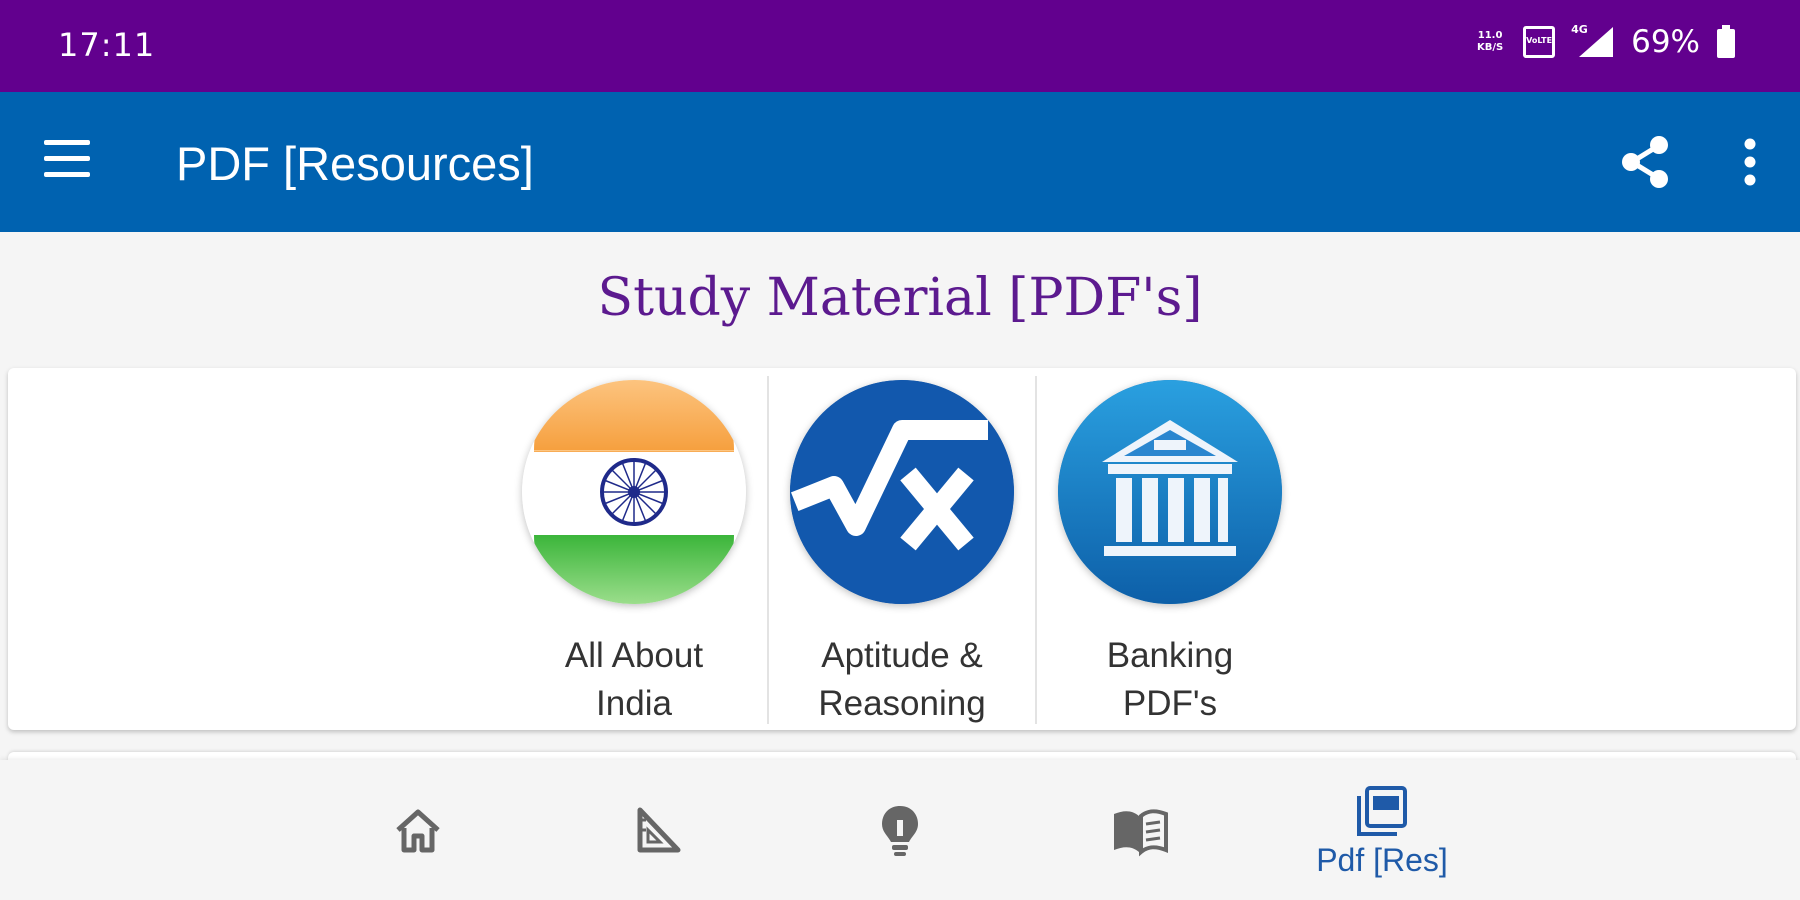  Describe the element at coordinates (900, 298) in the screenshot. I see `section-title: Study Material [PDF's]` at that location.